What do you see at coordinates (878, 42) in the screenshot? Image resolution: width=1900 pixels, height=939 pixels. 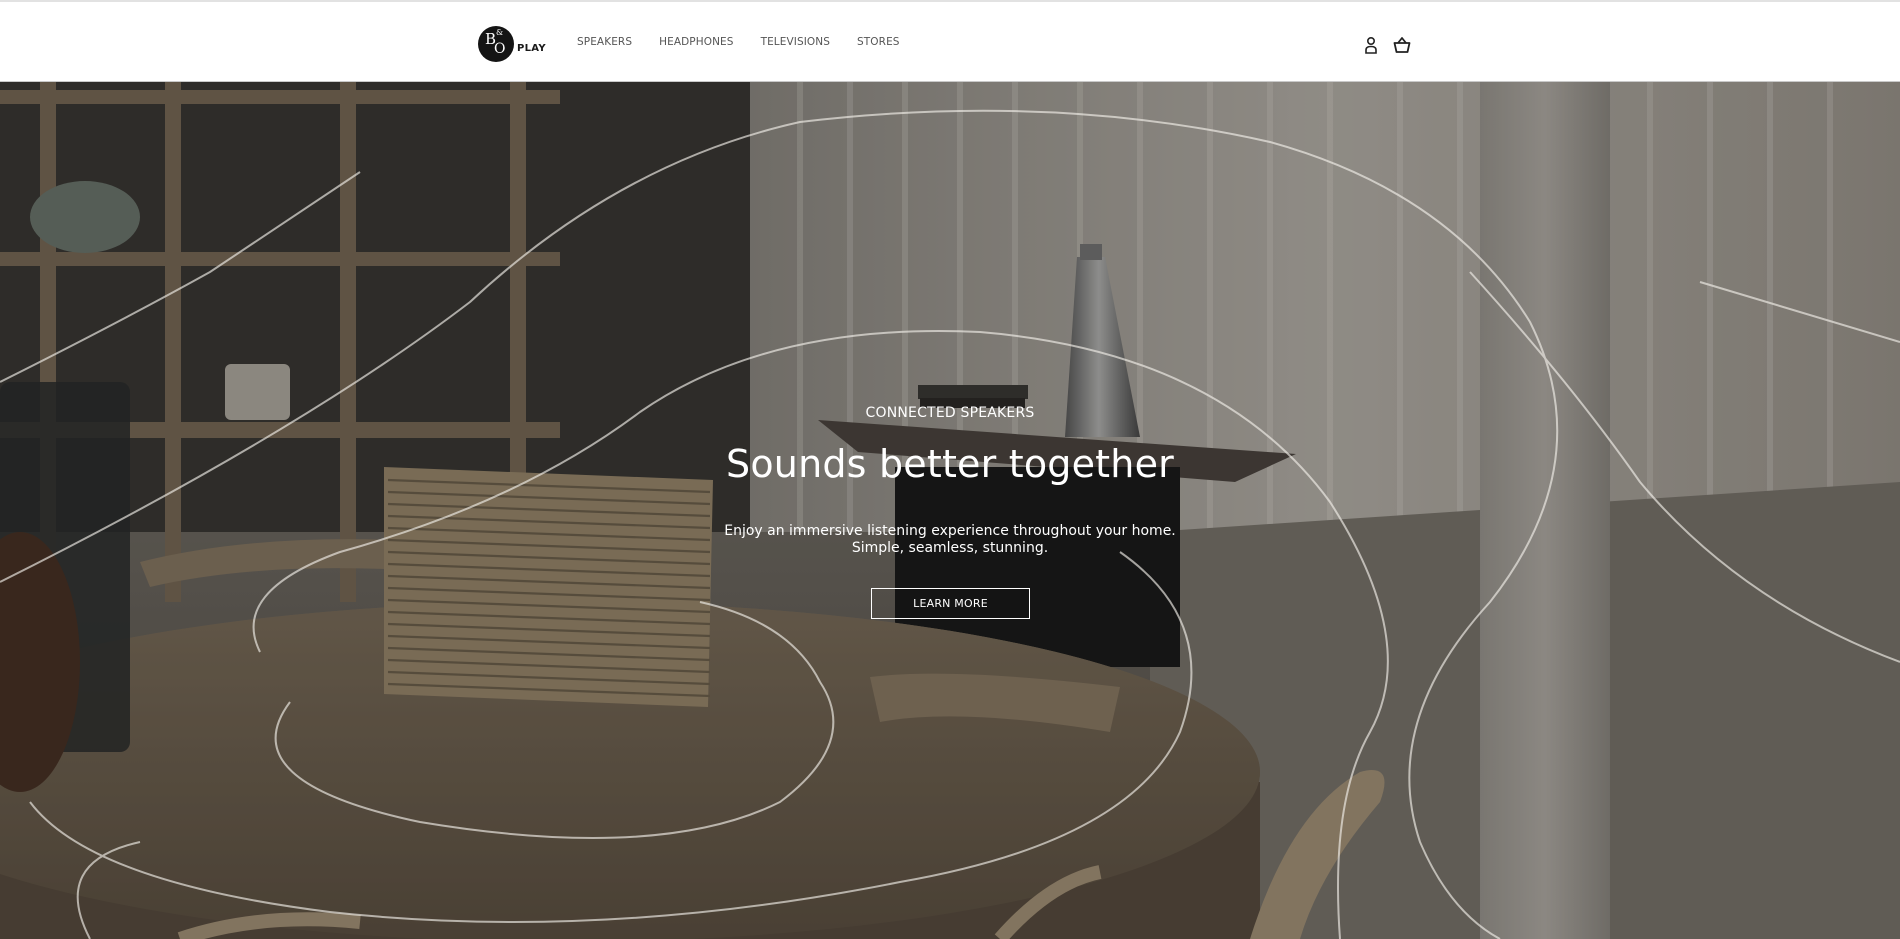 I see `nav-item-stores: STORES` at bounding box center [878, 42].